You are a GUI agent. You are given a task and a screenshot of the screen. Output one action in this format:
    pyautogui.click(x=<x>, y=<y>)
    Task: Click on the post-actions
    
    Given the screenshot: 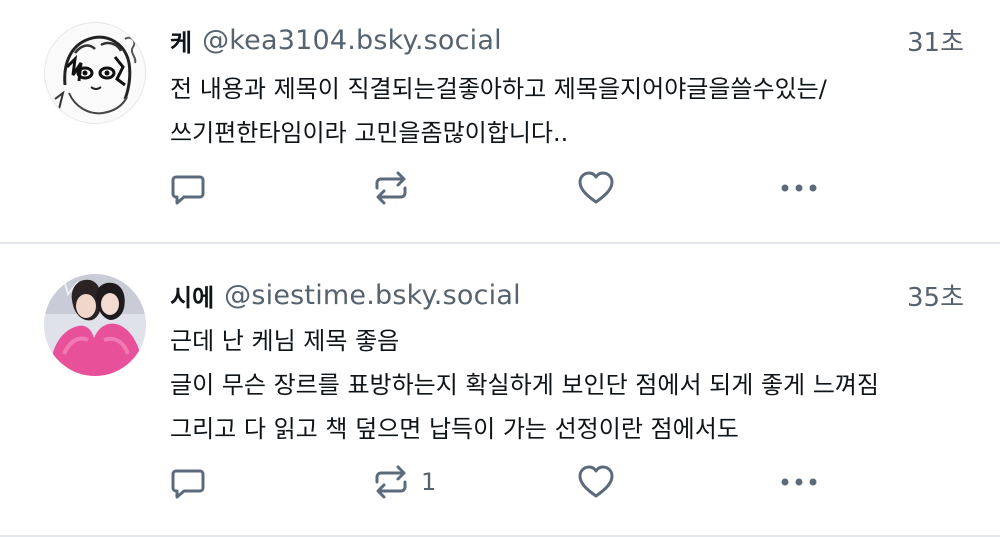 What is the action you would take?
    pyautogui.click(x=500, y=188)
    